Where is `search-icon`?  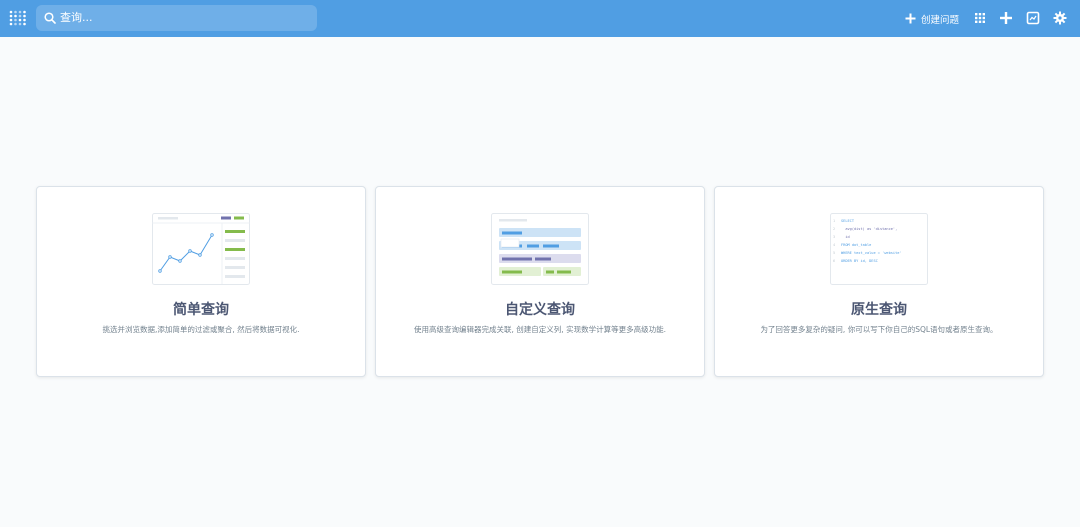
search-icon is located at coordinates (50, 18).